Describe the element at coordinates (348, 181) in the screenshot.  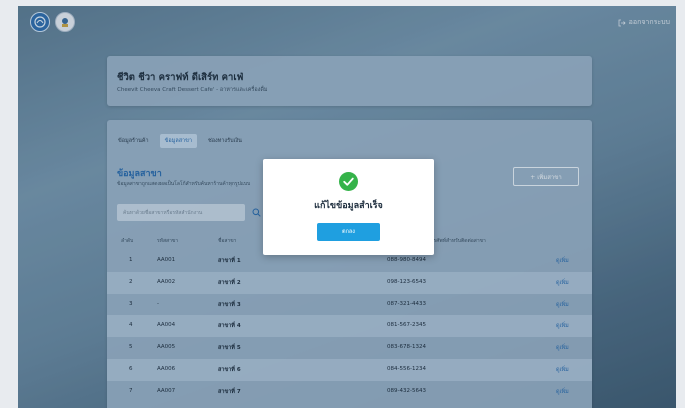
I see `check-circle-icon` at that location.